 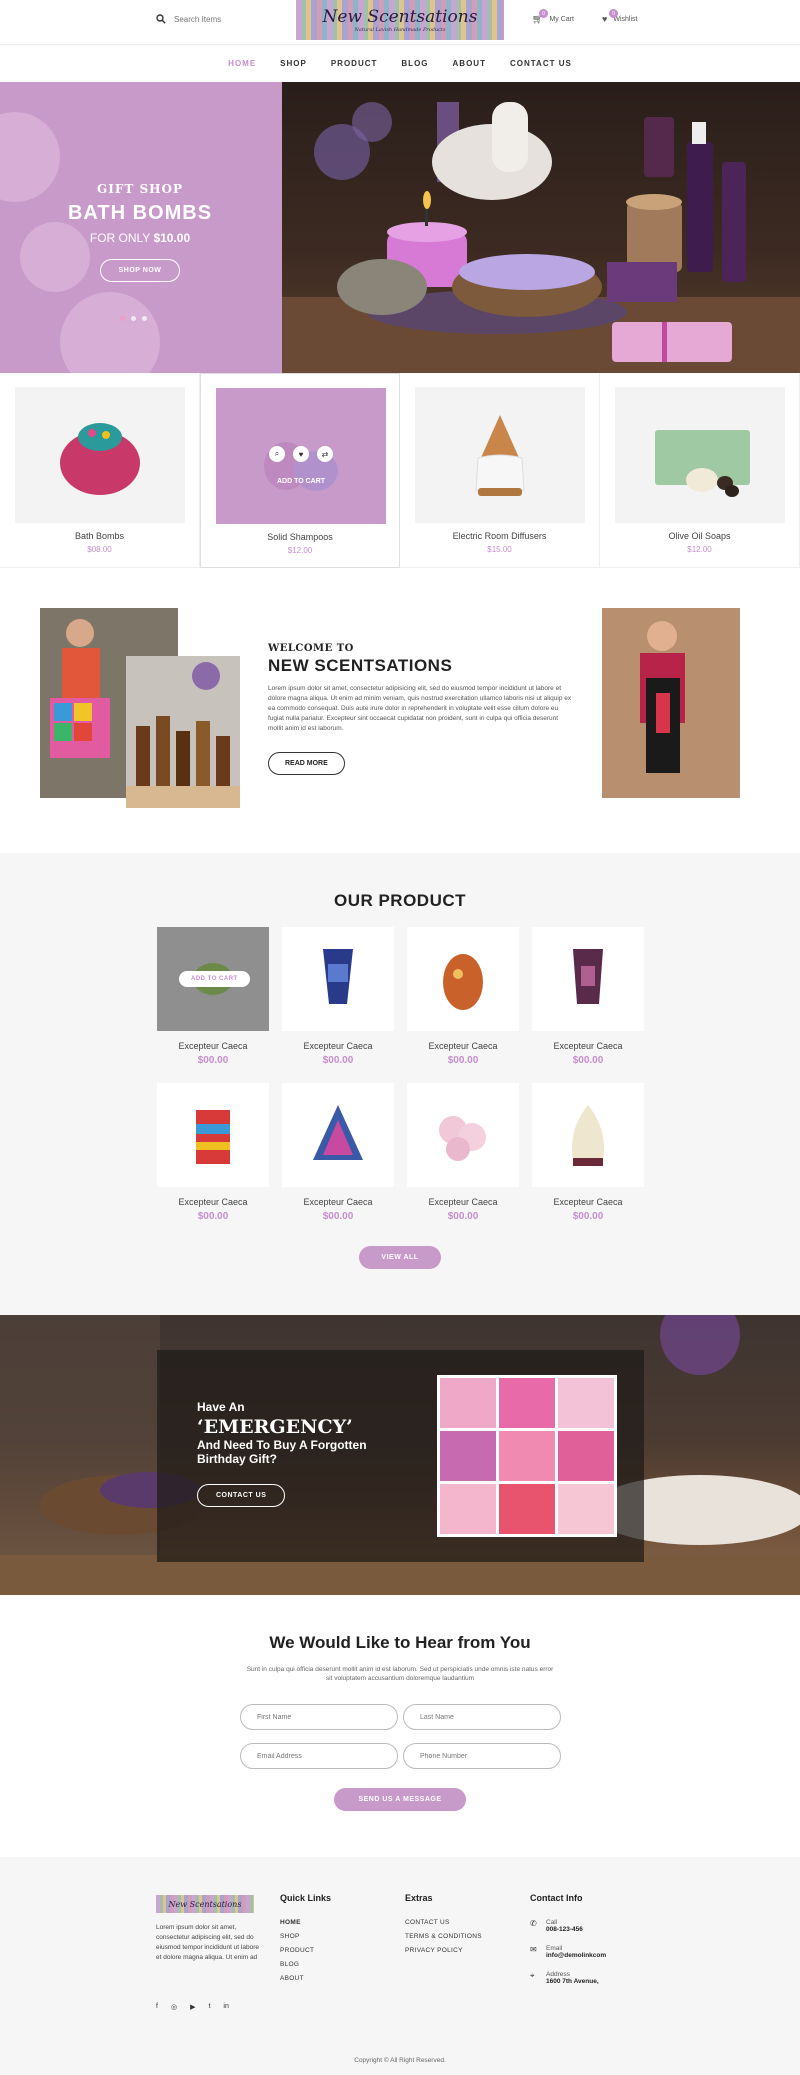 I want to click on footer-link-shop: SHOP, so click(x=305, y=1936).